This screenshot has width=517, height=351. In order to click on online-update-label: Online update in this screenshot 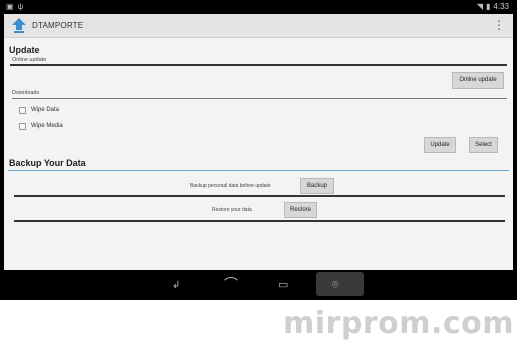, I will do `click(29, 60)`.